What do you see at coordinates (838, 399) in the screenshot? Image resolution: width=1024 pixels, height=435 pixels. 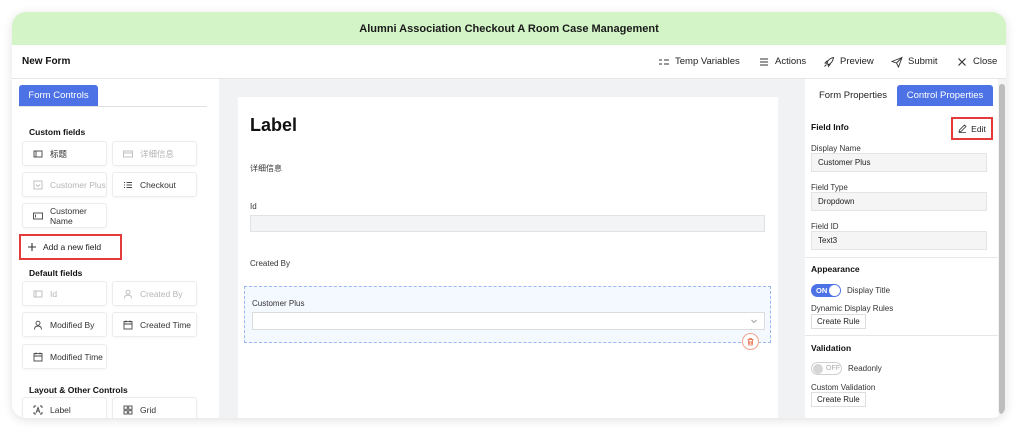 I see `create-validation-rule-button: Create Rule` at bounding box center [838, 399].